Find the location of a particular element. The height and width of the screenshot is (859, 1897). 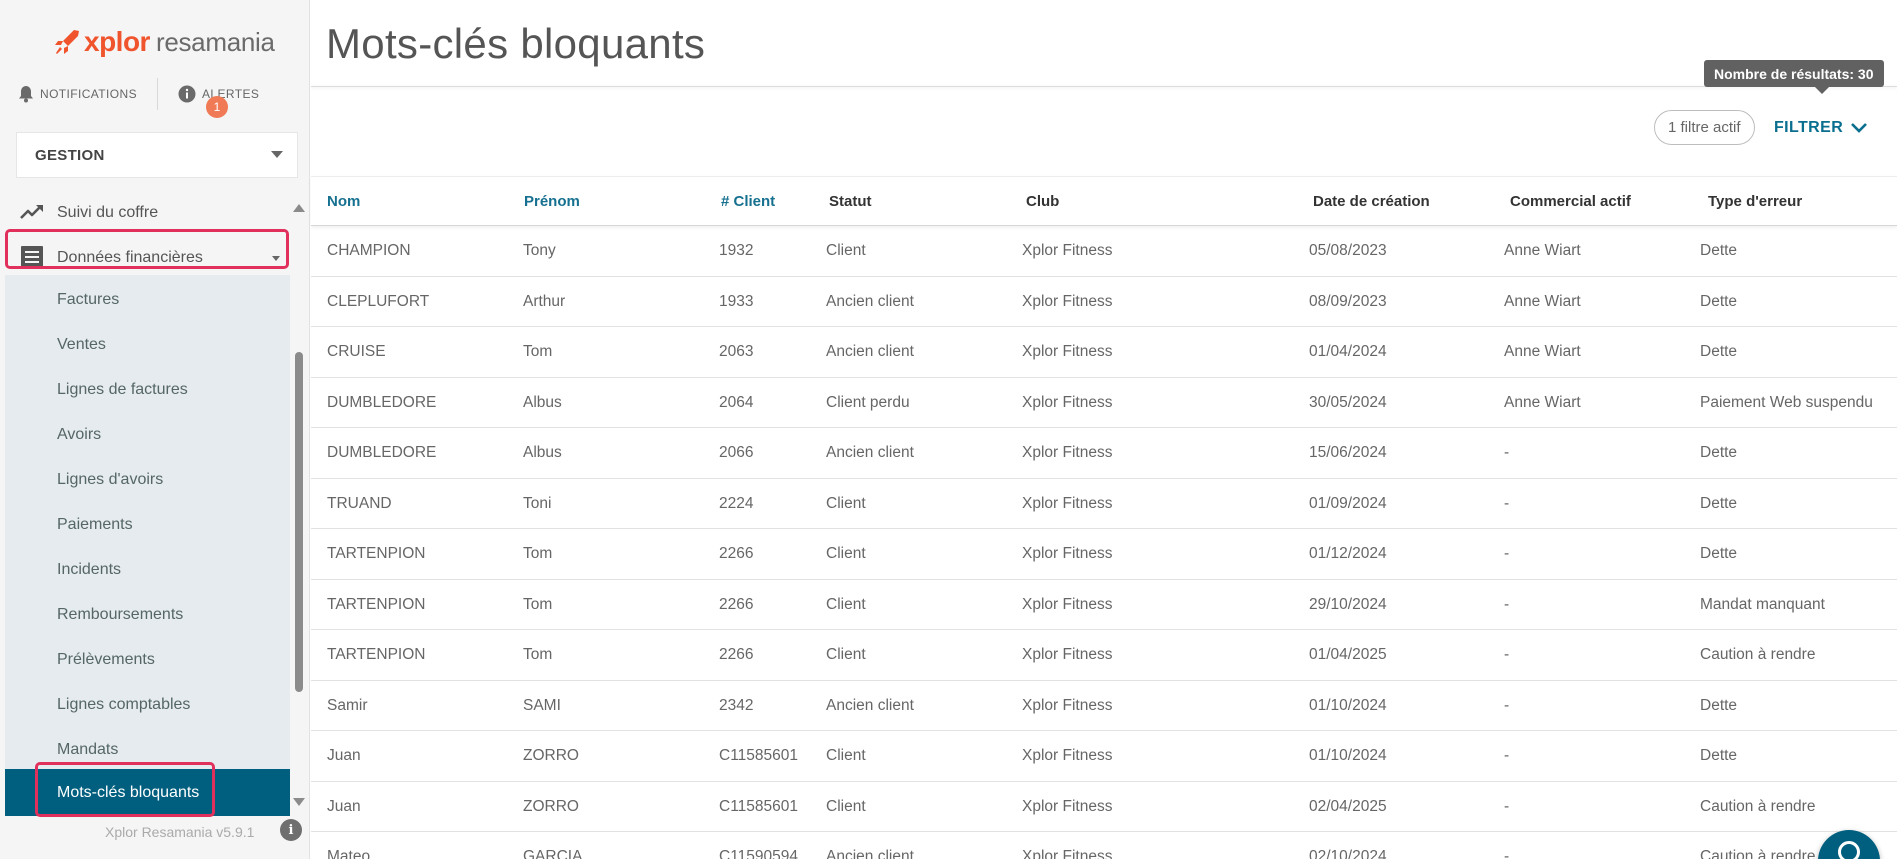

section-label: GESTION is located at coordinates (70, 155).